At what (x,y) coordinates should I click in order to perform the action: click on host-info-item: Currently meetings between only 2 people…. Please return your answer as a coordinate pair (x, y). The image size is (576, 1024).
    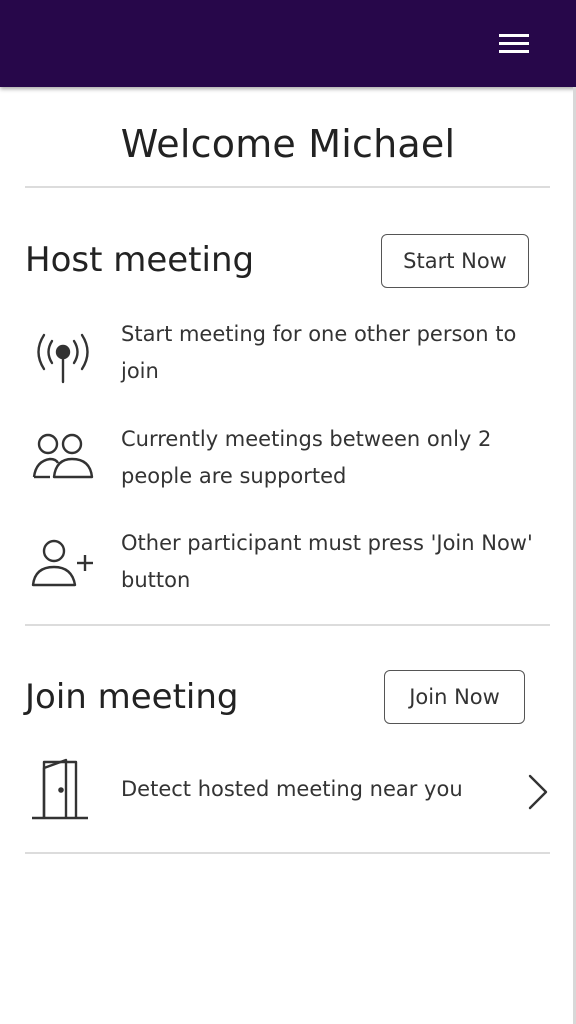
    Looking at the image, I should click on (290, 457).